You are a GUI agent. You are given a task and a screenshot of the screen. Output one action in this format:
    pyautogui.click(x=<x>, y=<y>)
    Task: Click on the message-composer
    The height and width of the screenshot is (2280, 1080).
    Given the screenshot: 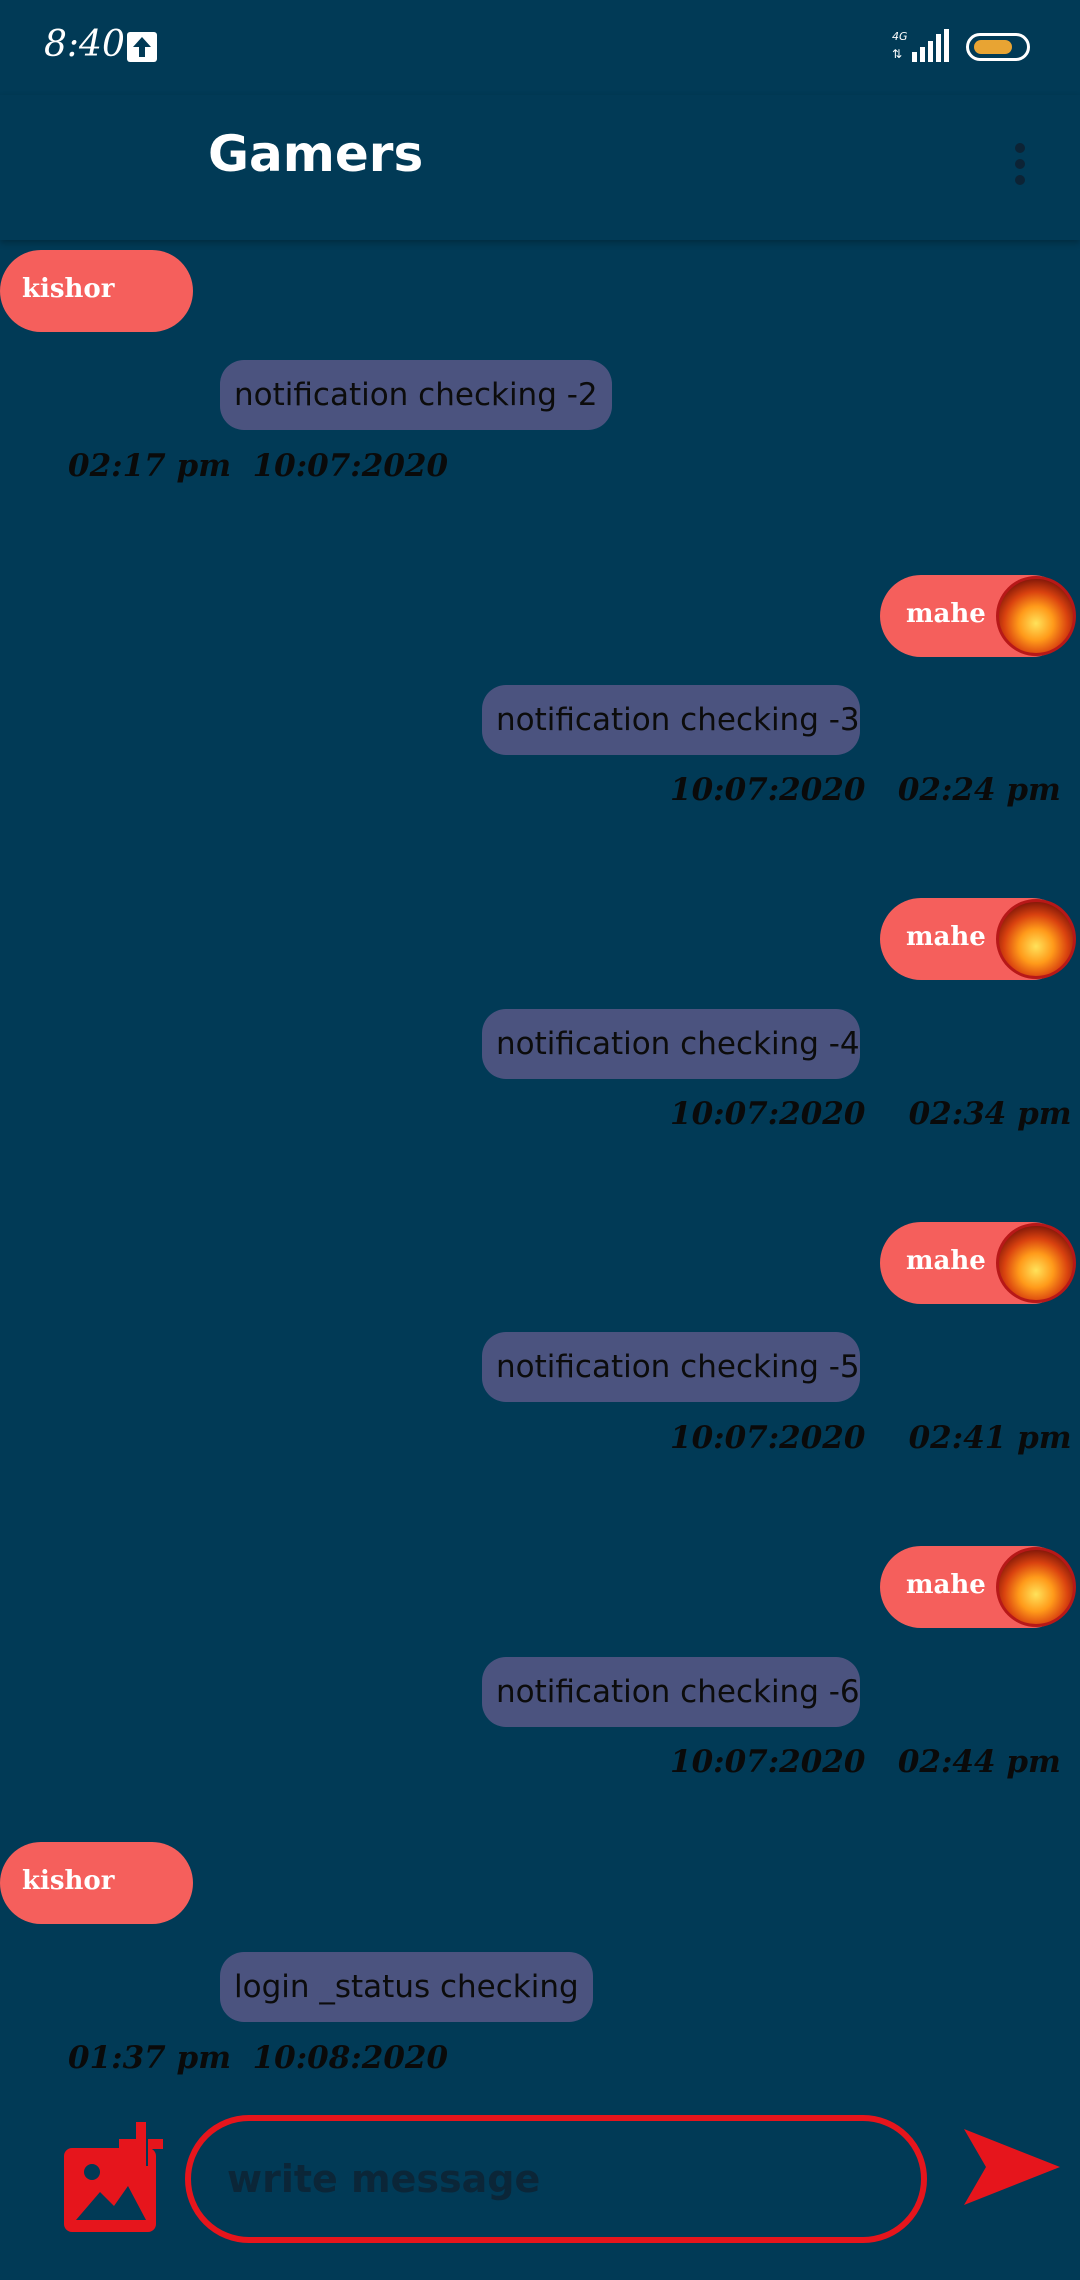 What is the action you would take?
    pyautogui.click(x=540, y=2190)
    